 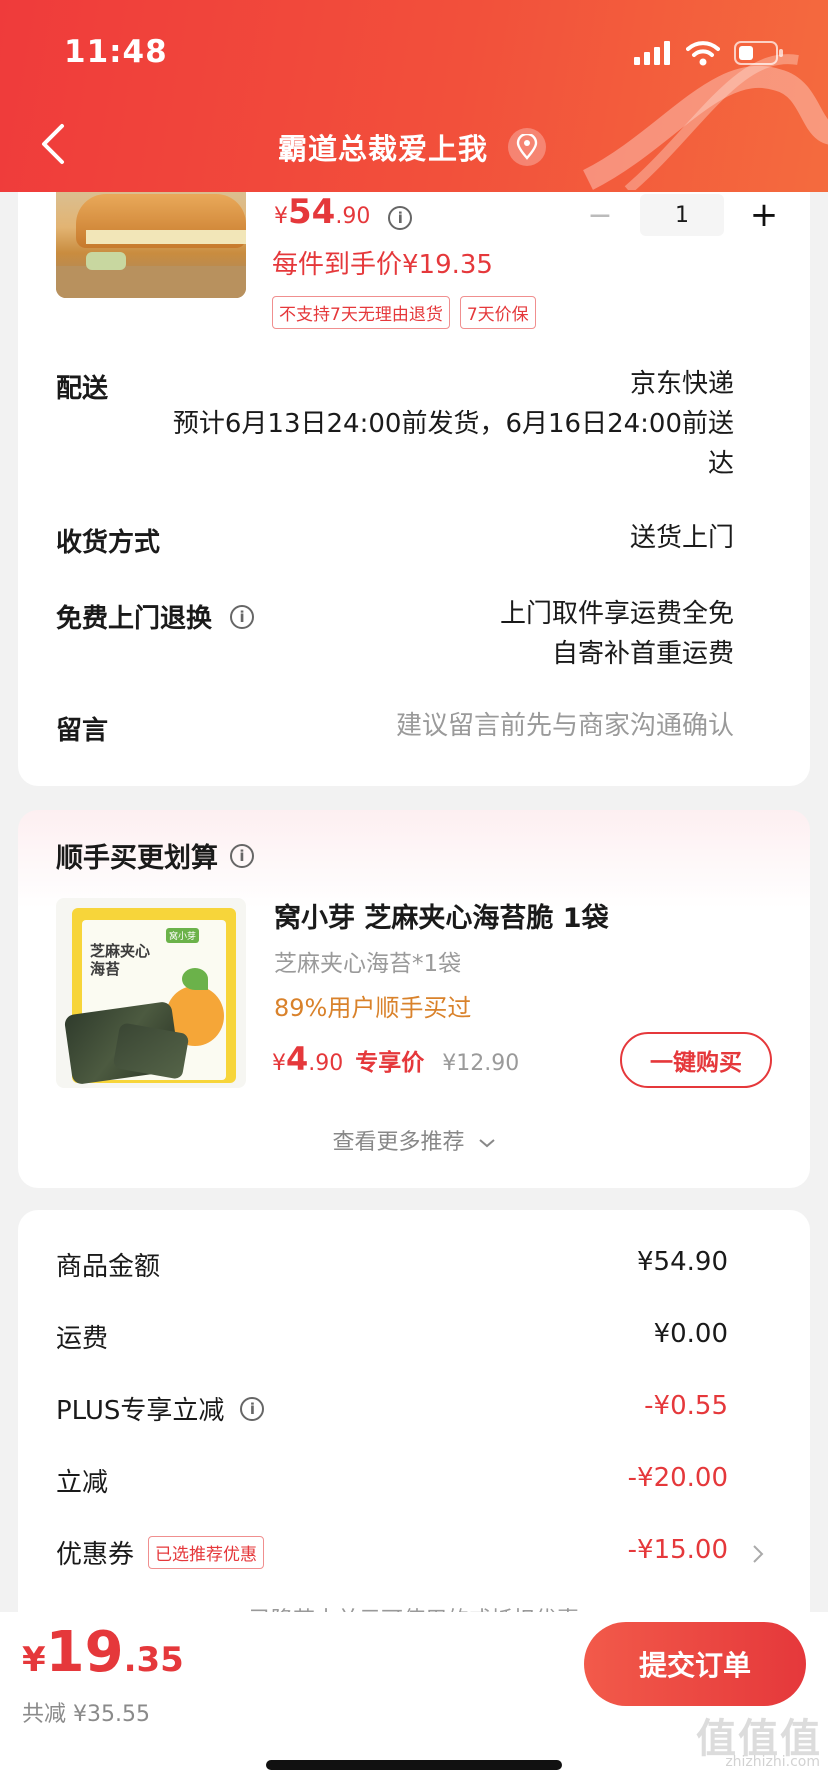 I want to click on coupon-label-group: 优惠券 已选推荐优惠, so click(x=160, y=1552).